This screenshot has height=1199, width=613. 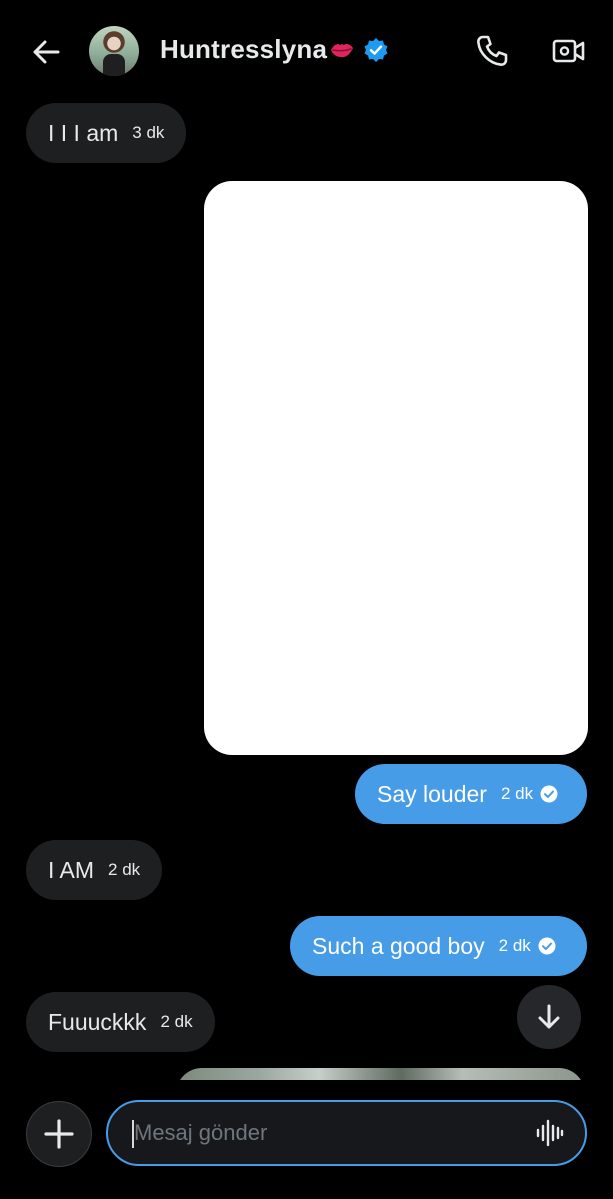 I want to click on plus-icon, so click(x=59, y=1134).